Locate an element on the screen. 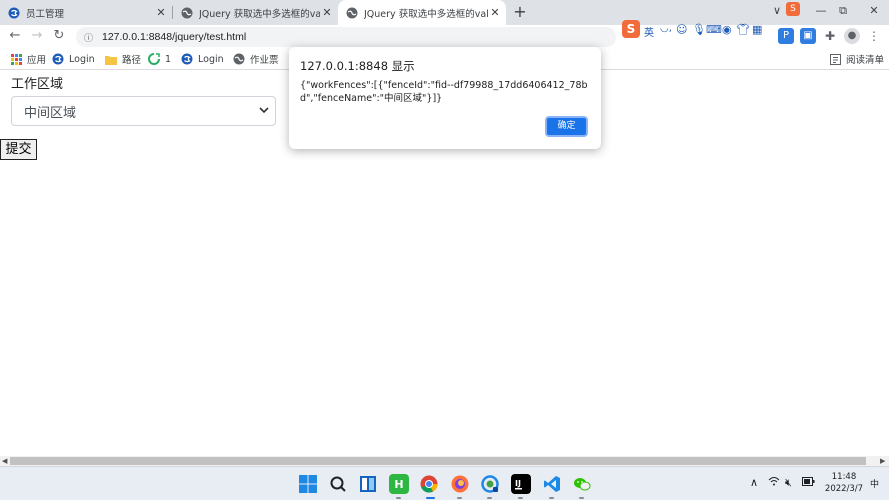 This screenshot has height=500, width=889. emoji-icon: ☺ is located at coordinates (681, 29).